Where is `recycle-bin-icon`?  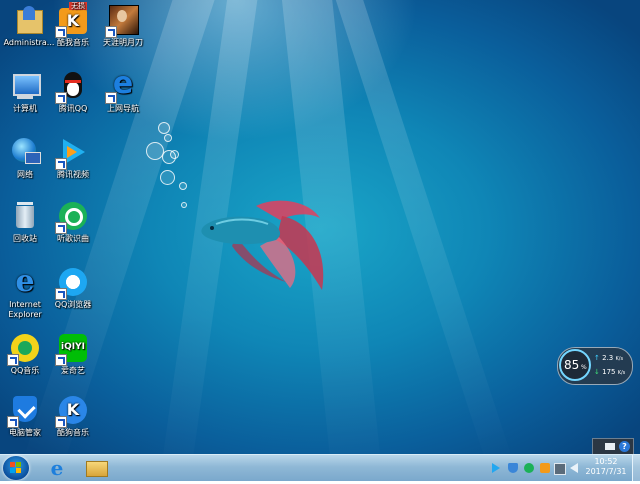
recycle-bin-icon is located at coordinates (25, 216).